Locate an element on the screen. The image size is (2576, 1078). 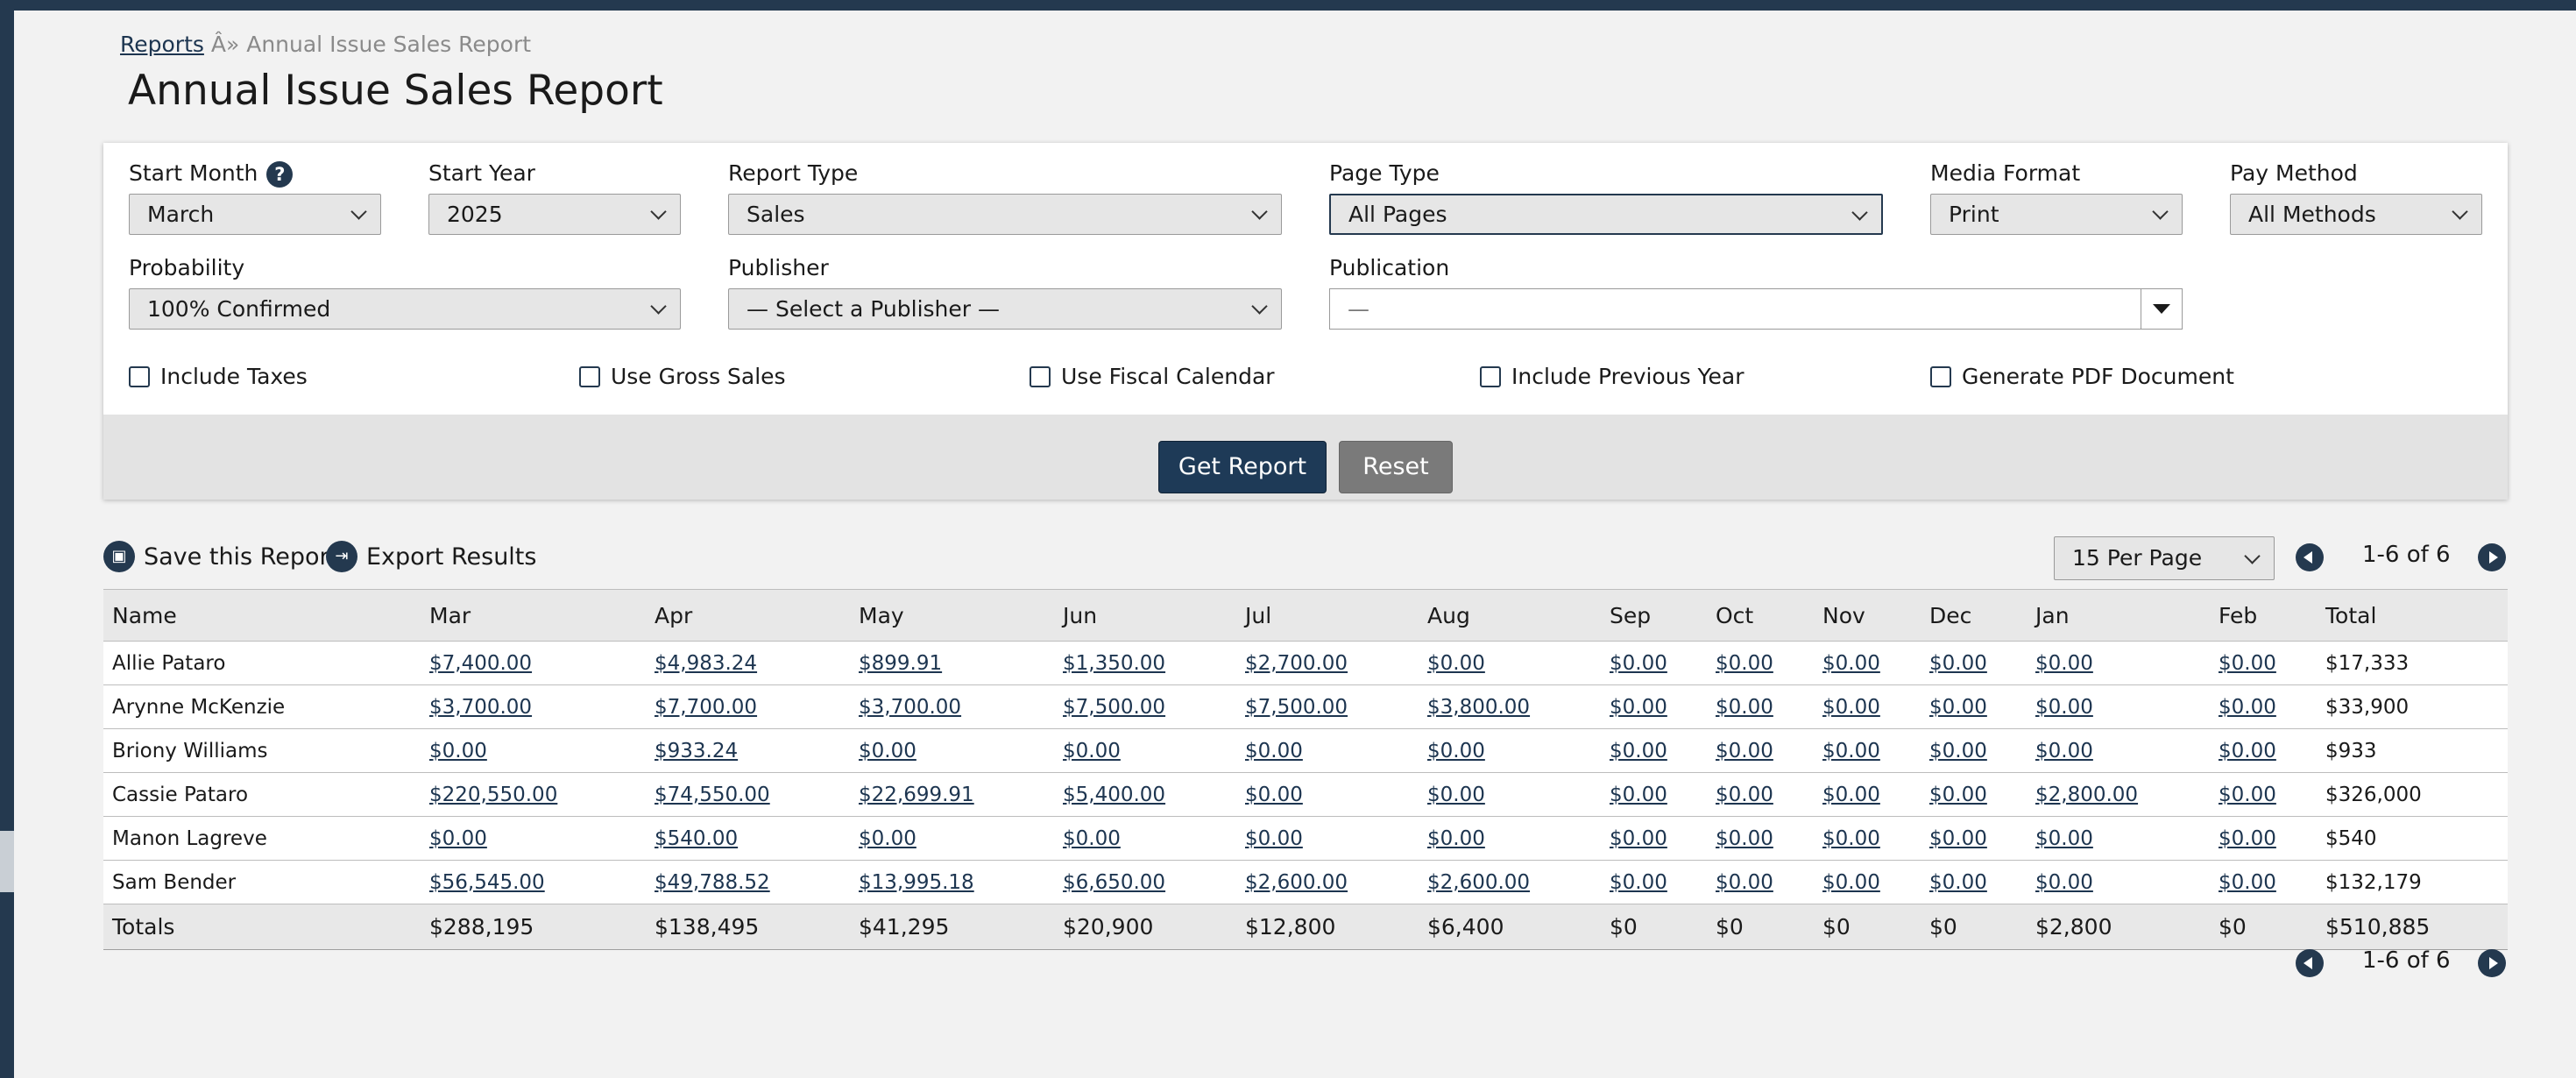
column-header: Total is located at coordinates (2412, 615).